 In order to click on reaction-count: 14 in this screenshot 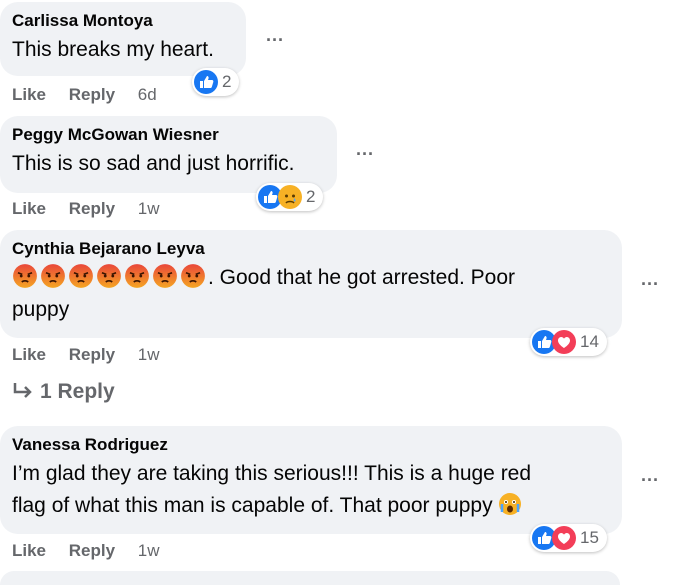, I will do `click(589, 341)`.